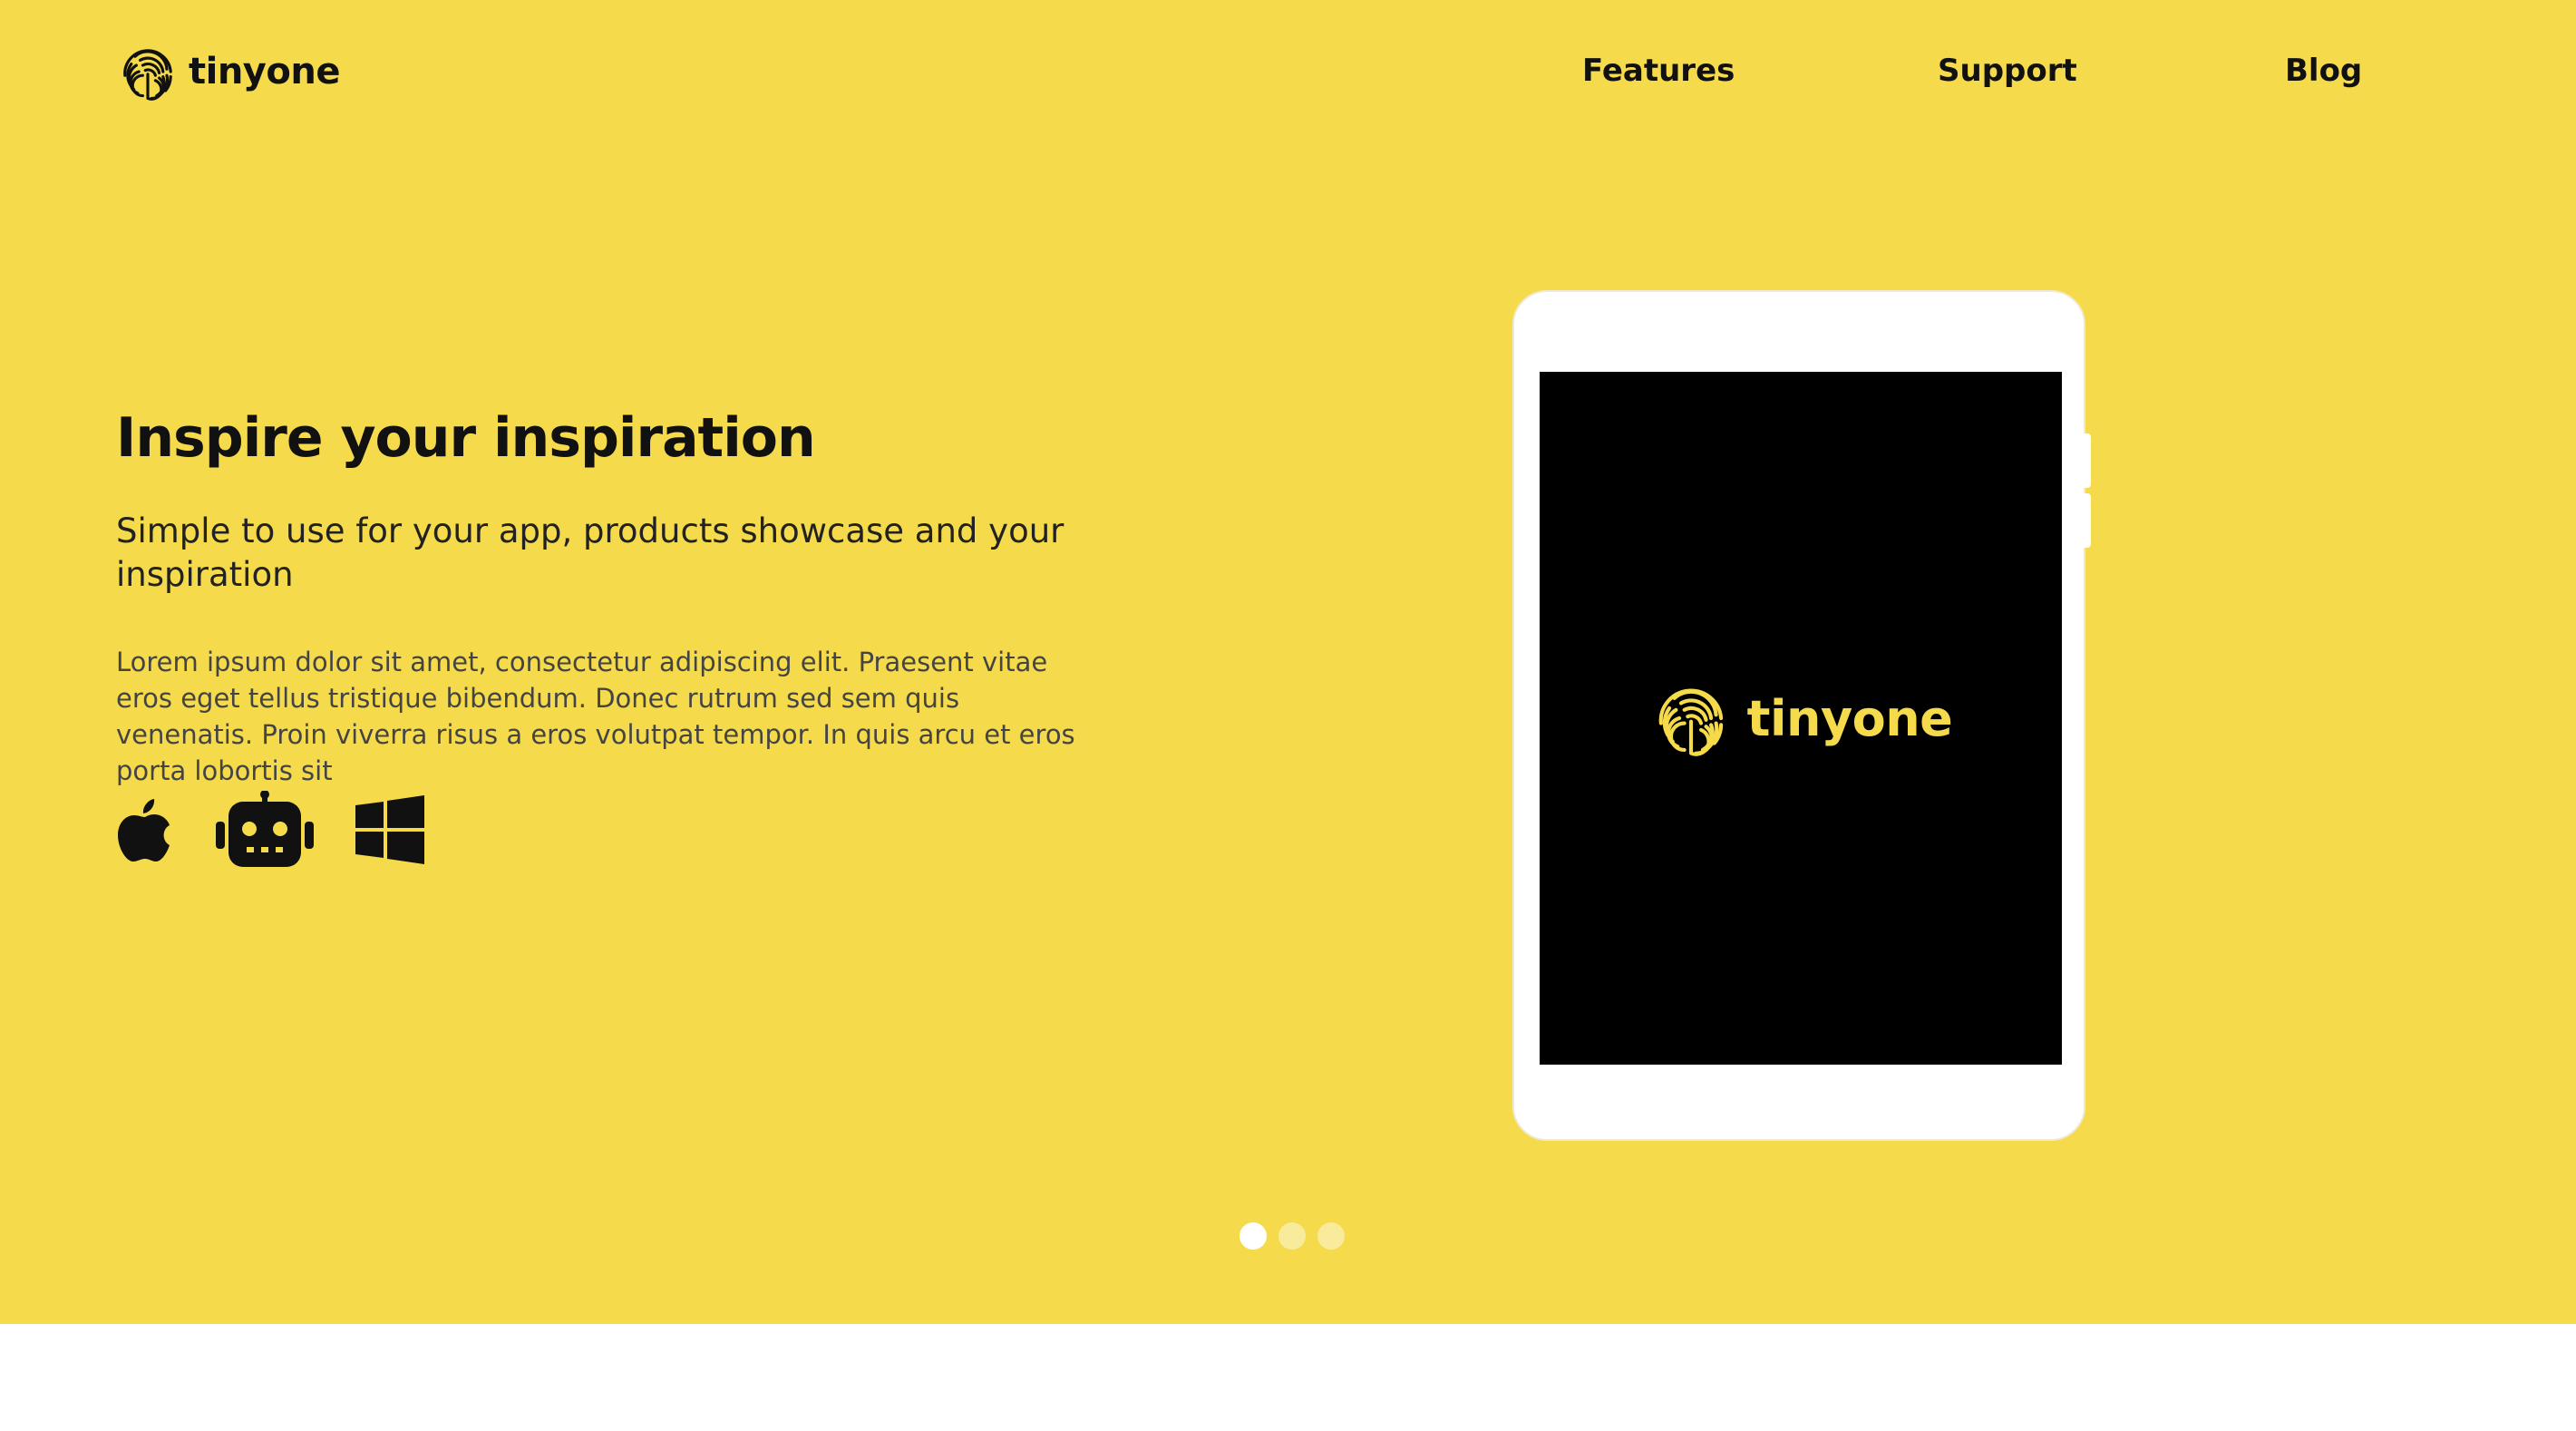 The width and height of the screenshot is (2576, 1431). I want to click on tablet-mockup: tinyone, so click(1801, 715).